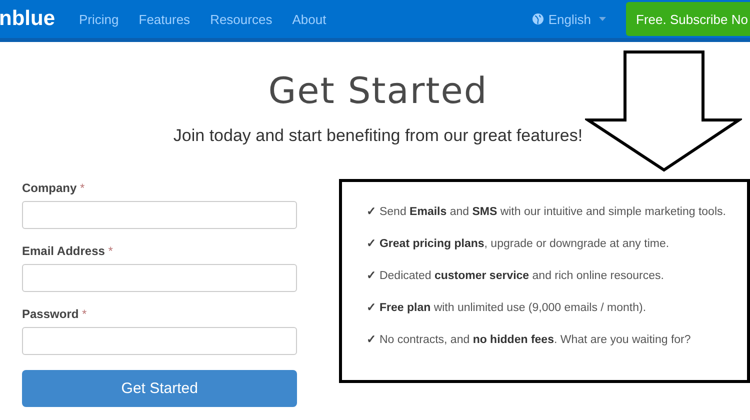 This screenshot has height=420, width=750. What do you see at coordinates (55, 314) in the screenshot?
I see `field-label: Password *` at bounding box center [55, 314].